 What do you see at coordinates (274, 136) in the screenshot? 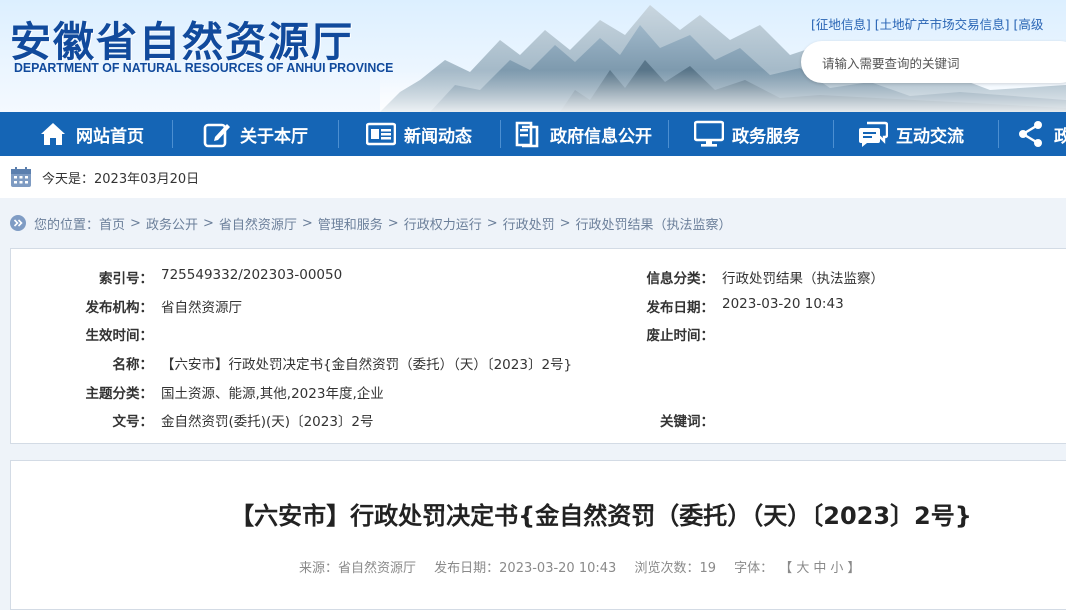
I see `nav-label: 关于本厅` at bounding box center [274, 136].